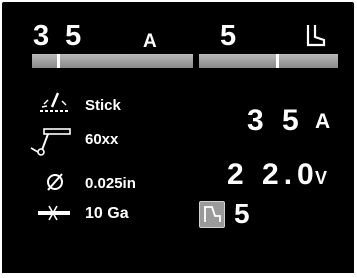 This screenshot has width=357, height=278. Describe the element at coordinates (178, 252) in the screenshot. I see `bottom-strip` at that location.